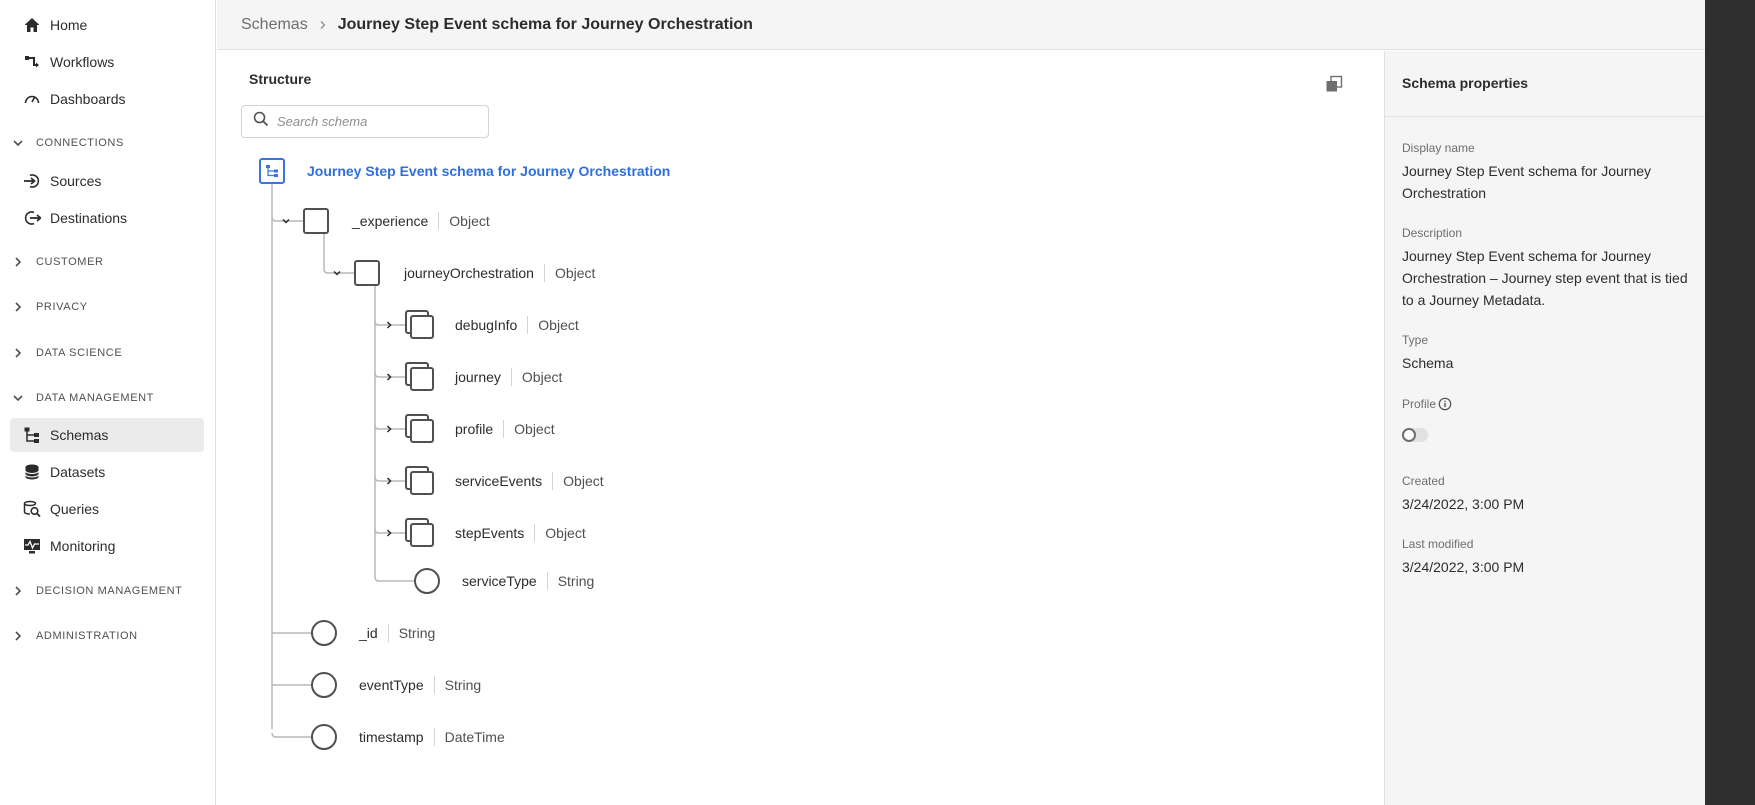  What do you see at coordinates (391, 737) in the screenshot?
I see `field-name: timestamp` at bounding box center [391, 737].